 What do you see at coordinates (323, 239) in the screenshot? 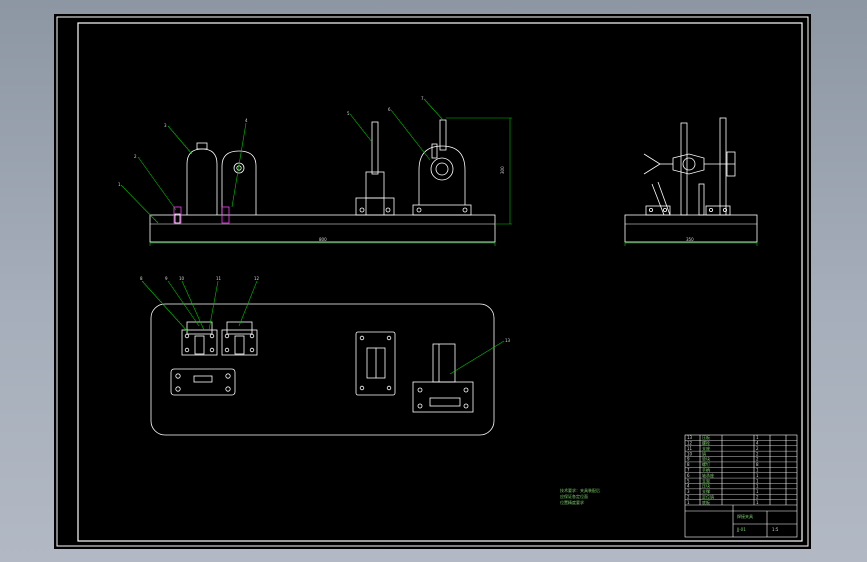
I see `front-length-text: 800` at bounding box center [323, 239].